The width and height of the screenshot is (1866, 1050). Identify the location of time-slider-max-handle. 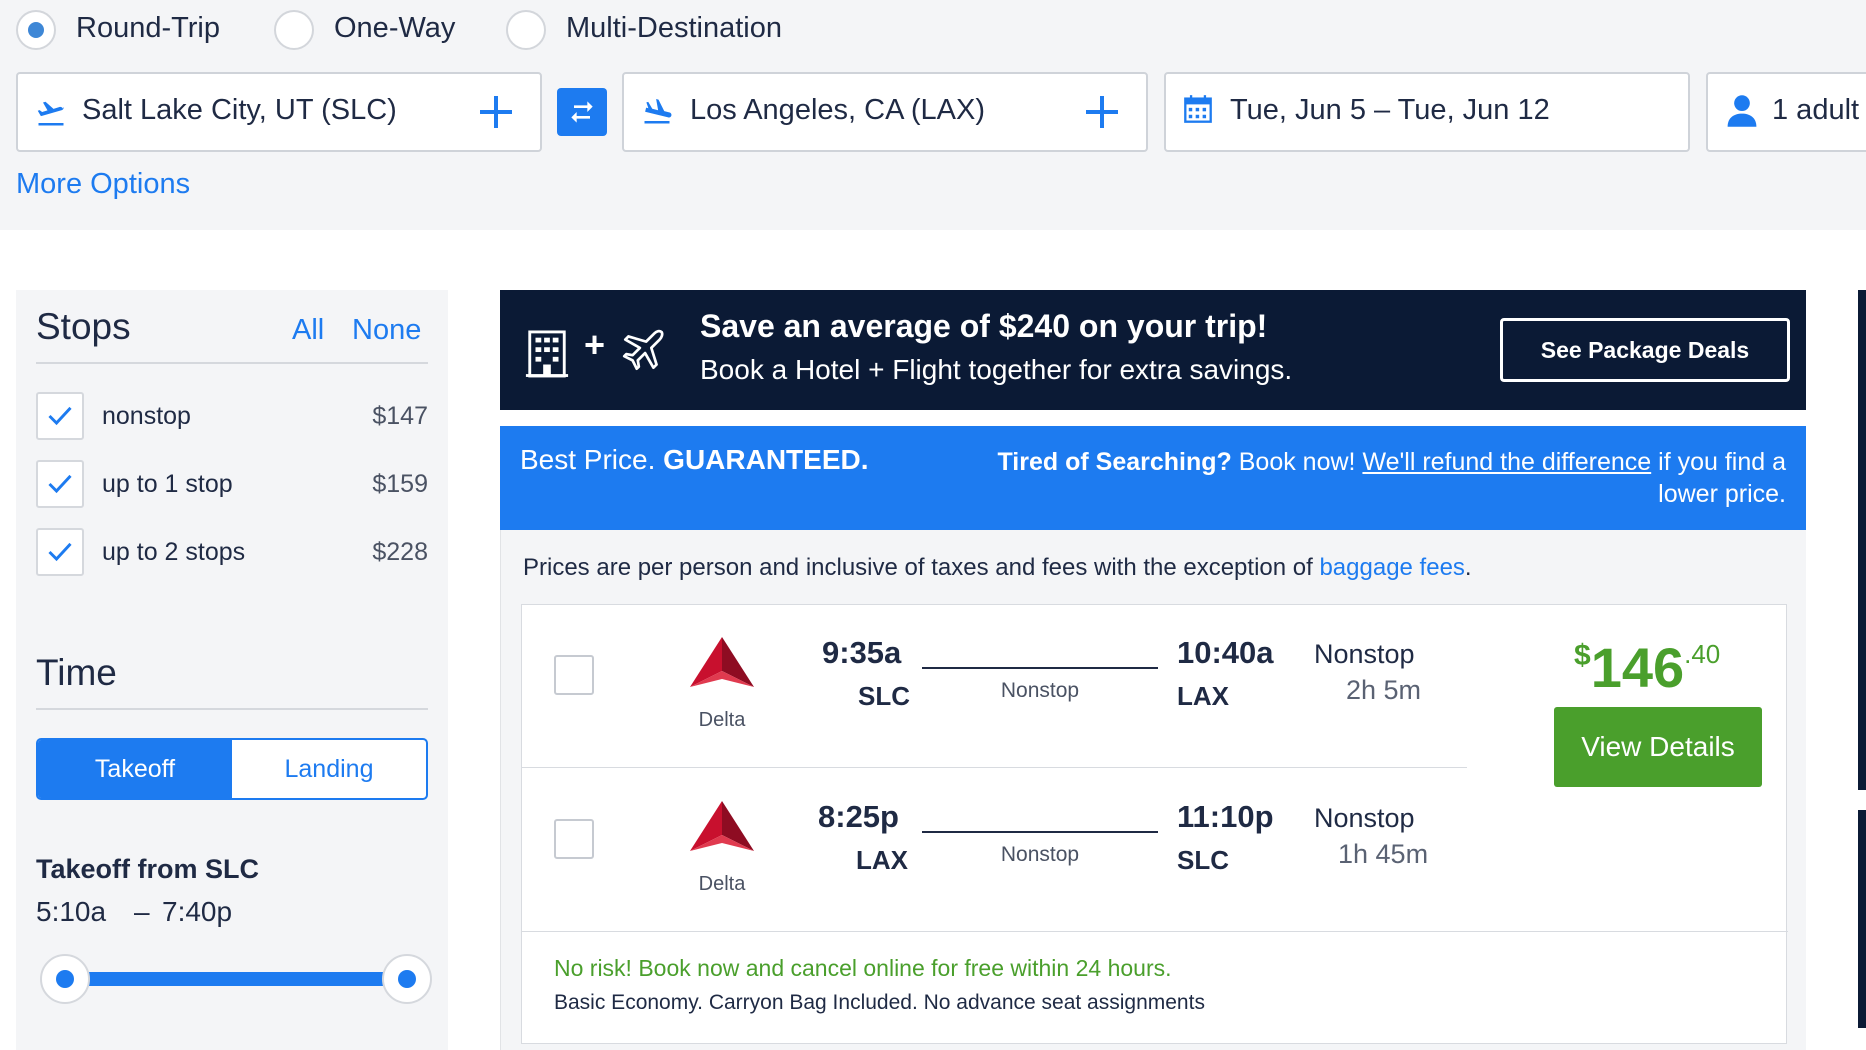
(407, 979).